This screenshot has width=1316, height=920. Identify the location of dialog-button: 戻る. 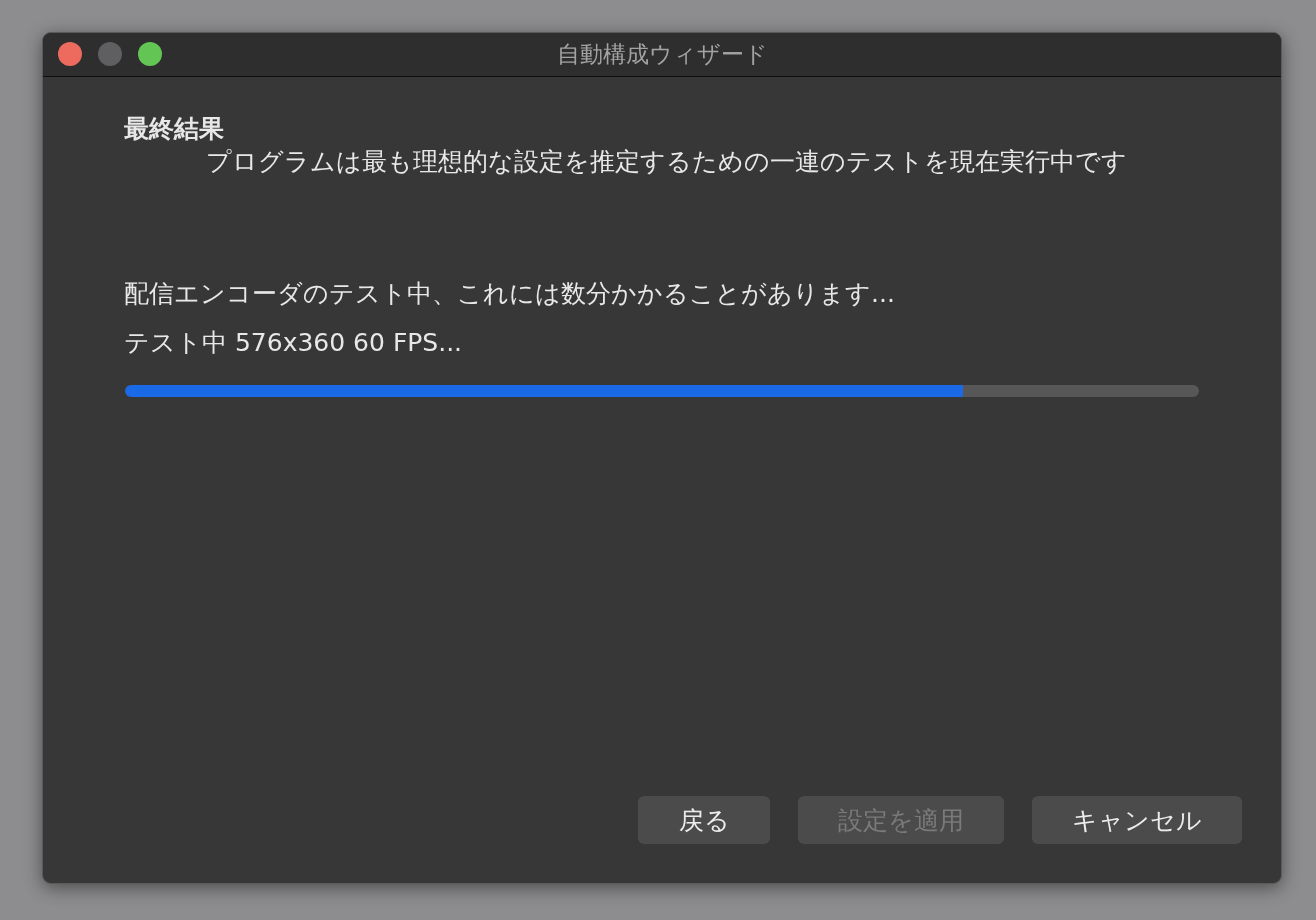
(704, 820).